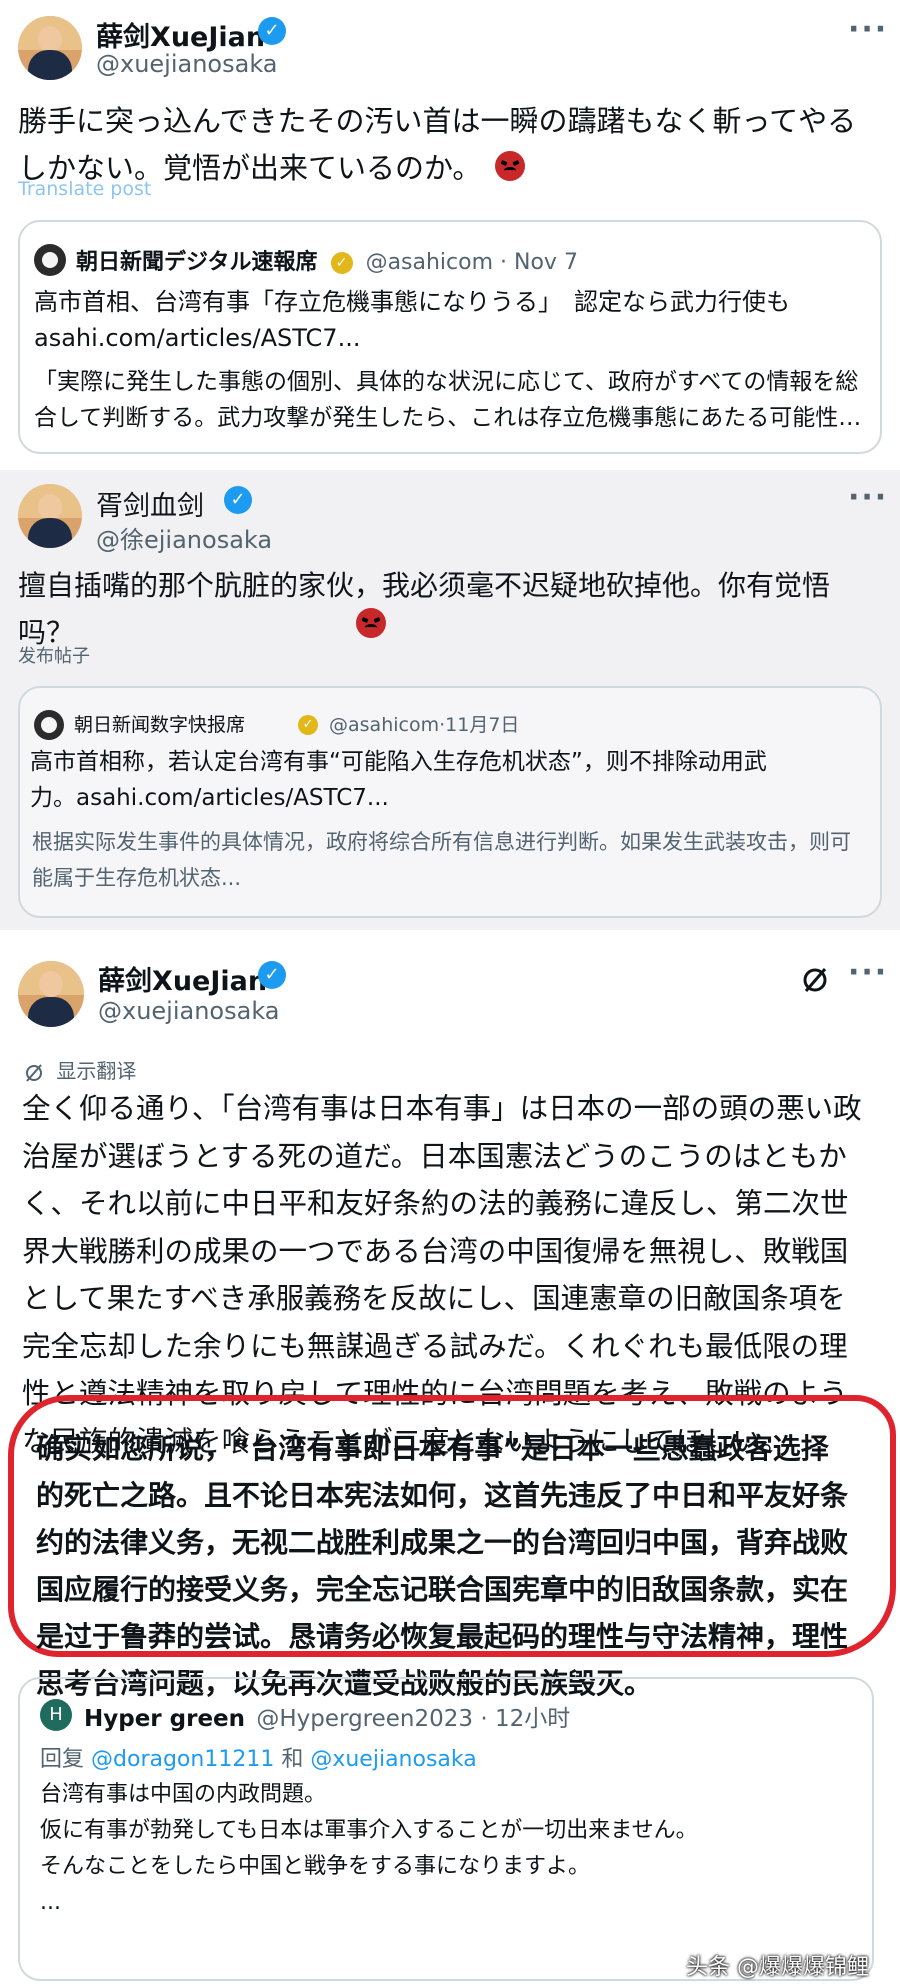 The height and width of the screenshot is (1985, 900). I want to click on translate-post-link: 发布帖子, so click(54, 655).